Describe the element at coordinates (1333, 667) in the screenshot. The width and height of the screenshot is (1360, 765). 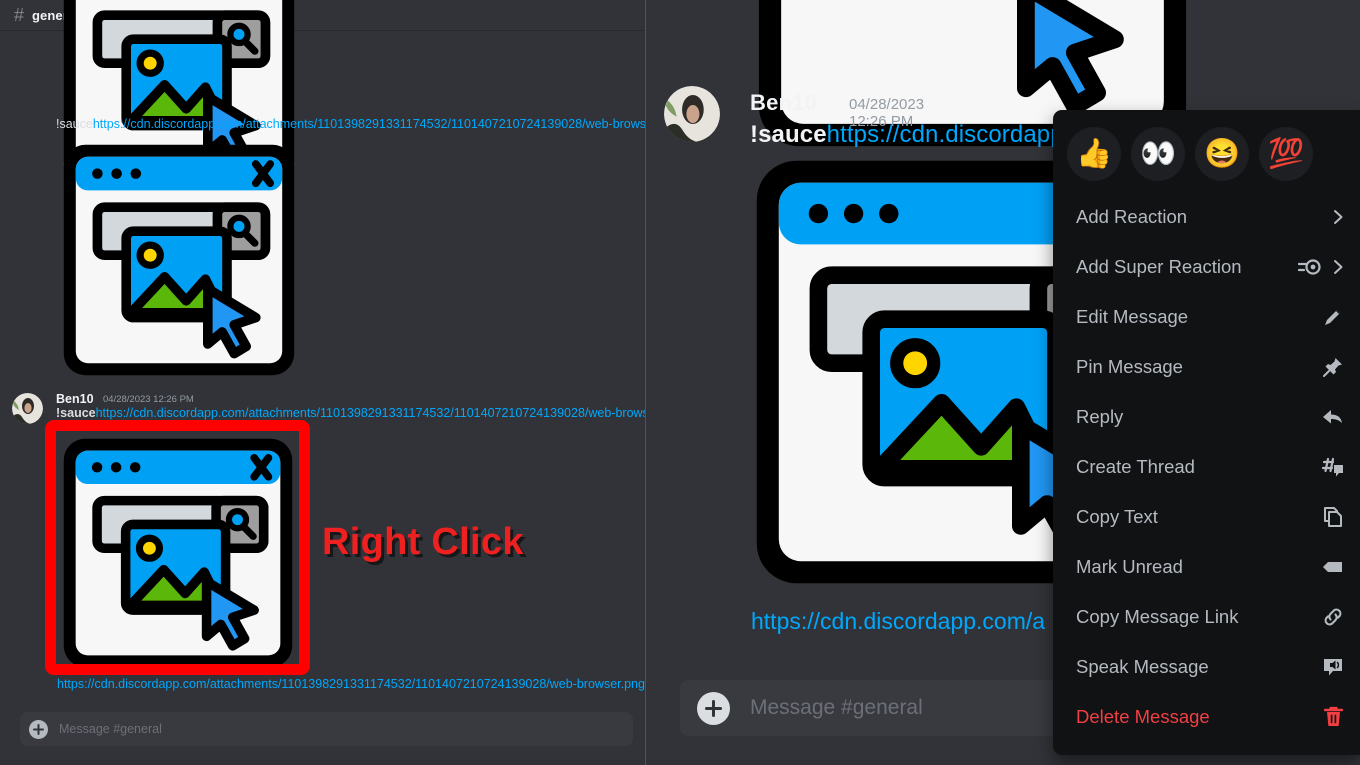
I see `speaker-icon` at that location.